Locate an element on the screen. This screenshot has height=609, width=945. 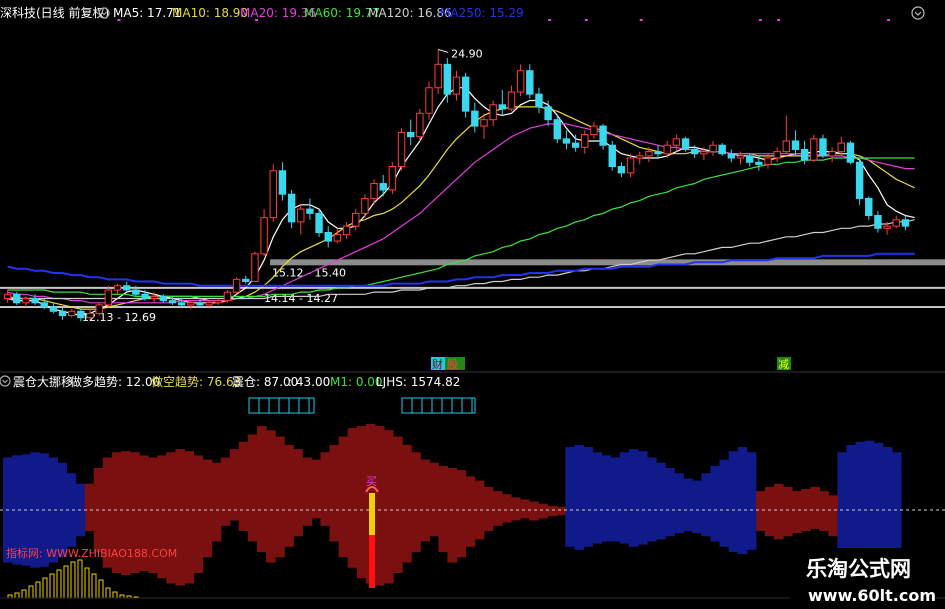
indicator-name: 震仓大挪移 is located at coordinates (43, 382).